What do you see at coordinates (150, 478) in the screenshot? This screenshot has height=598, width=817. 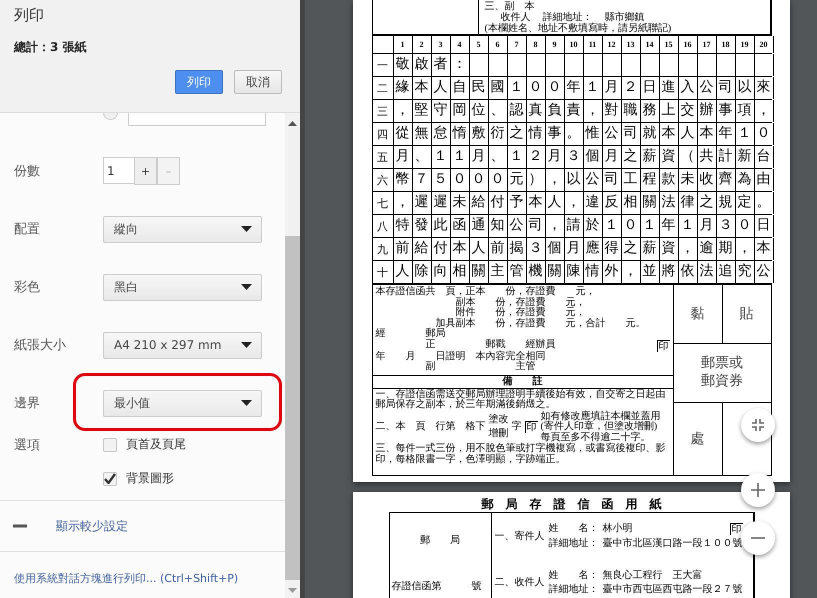 I see `checkbox-label: 背景圖形` at bounding box center [150, 478].